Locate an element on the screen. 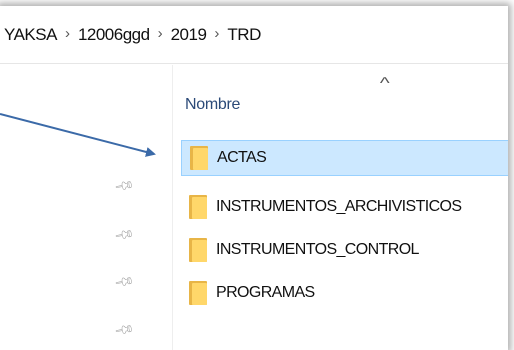 This screenshot has height=350, width=514. breadcrumb-2019: 2019 is located at coordinates (189, 35).